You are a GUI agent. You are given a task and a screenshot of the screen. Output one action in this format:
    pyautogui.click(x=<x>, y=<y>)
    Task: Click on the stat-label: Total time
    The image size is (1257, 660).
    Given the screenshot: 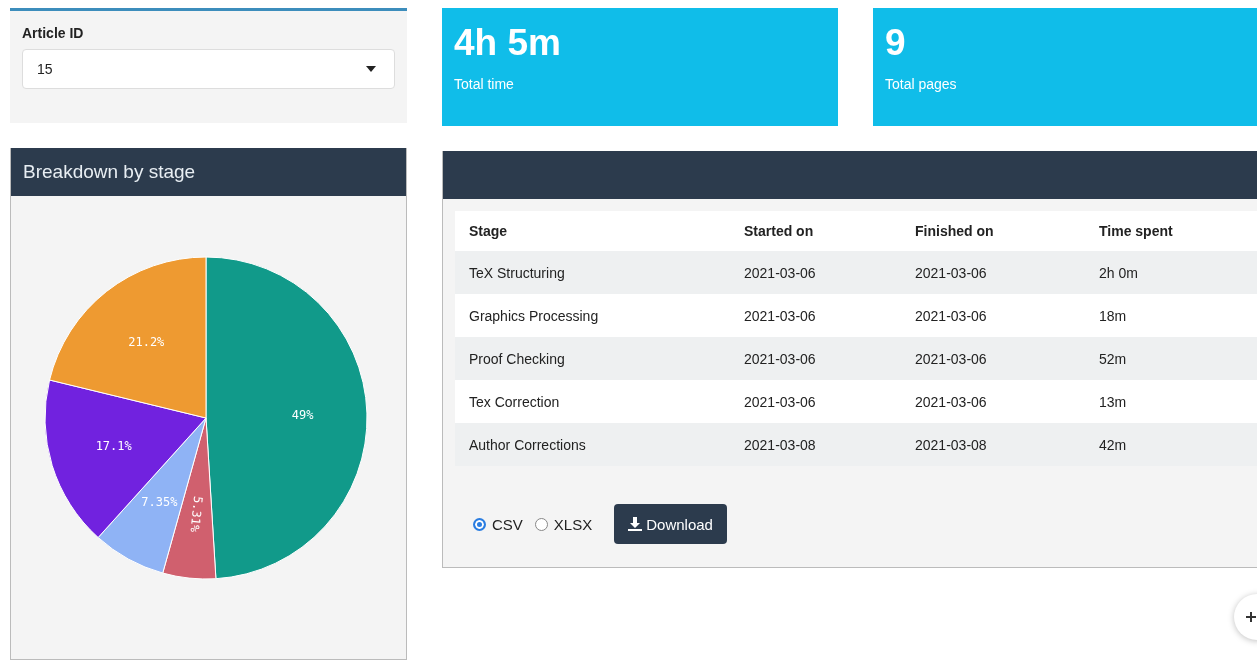 What is the action you would take?
    pyautogui.click(x=484, y=84)
    